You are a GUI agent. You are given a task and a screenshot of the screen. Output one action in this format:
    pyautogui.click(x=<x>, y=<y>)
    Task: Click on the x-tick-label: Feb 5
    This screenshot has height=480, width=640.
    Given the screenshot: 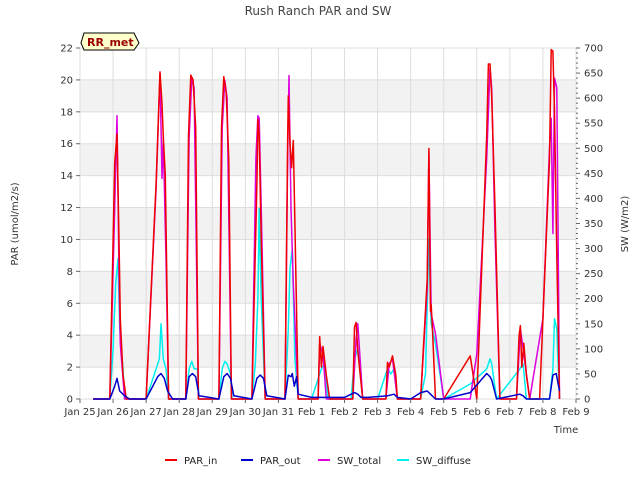 What is the action you would take?
    pyautogui.click(x=443, y=412)
    